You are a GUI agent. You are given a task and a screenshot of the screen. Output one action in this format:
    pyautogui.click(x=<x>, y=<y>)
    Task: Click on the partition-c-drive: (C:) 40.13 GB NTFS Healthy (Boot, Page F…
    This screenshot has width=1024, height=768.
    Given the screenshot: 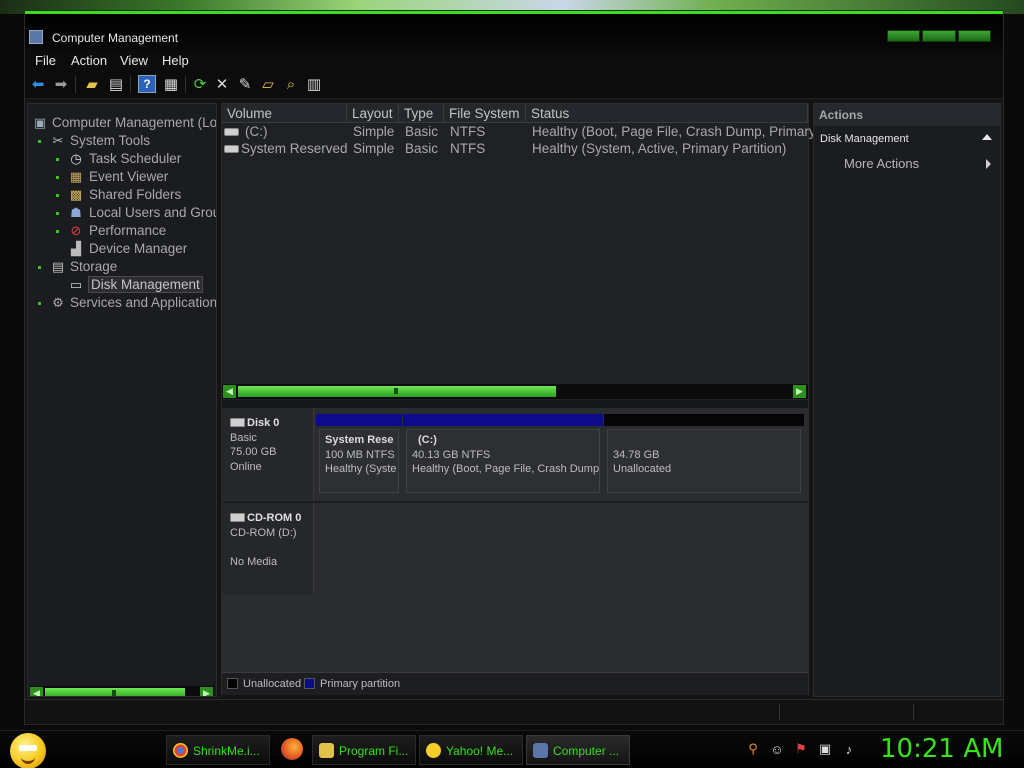 What is the action you would take?
    pyautogui.click(x=503, y=455)
    